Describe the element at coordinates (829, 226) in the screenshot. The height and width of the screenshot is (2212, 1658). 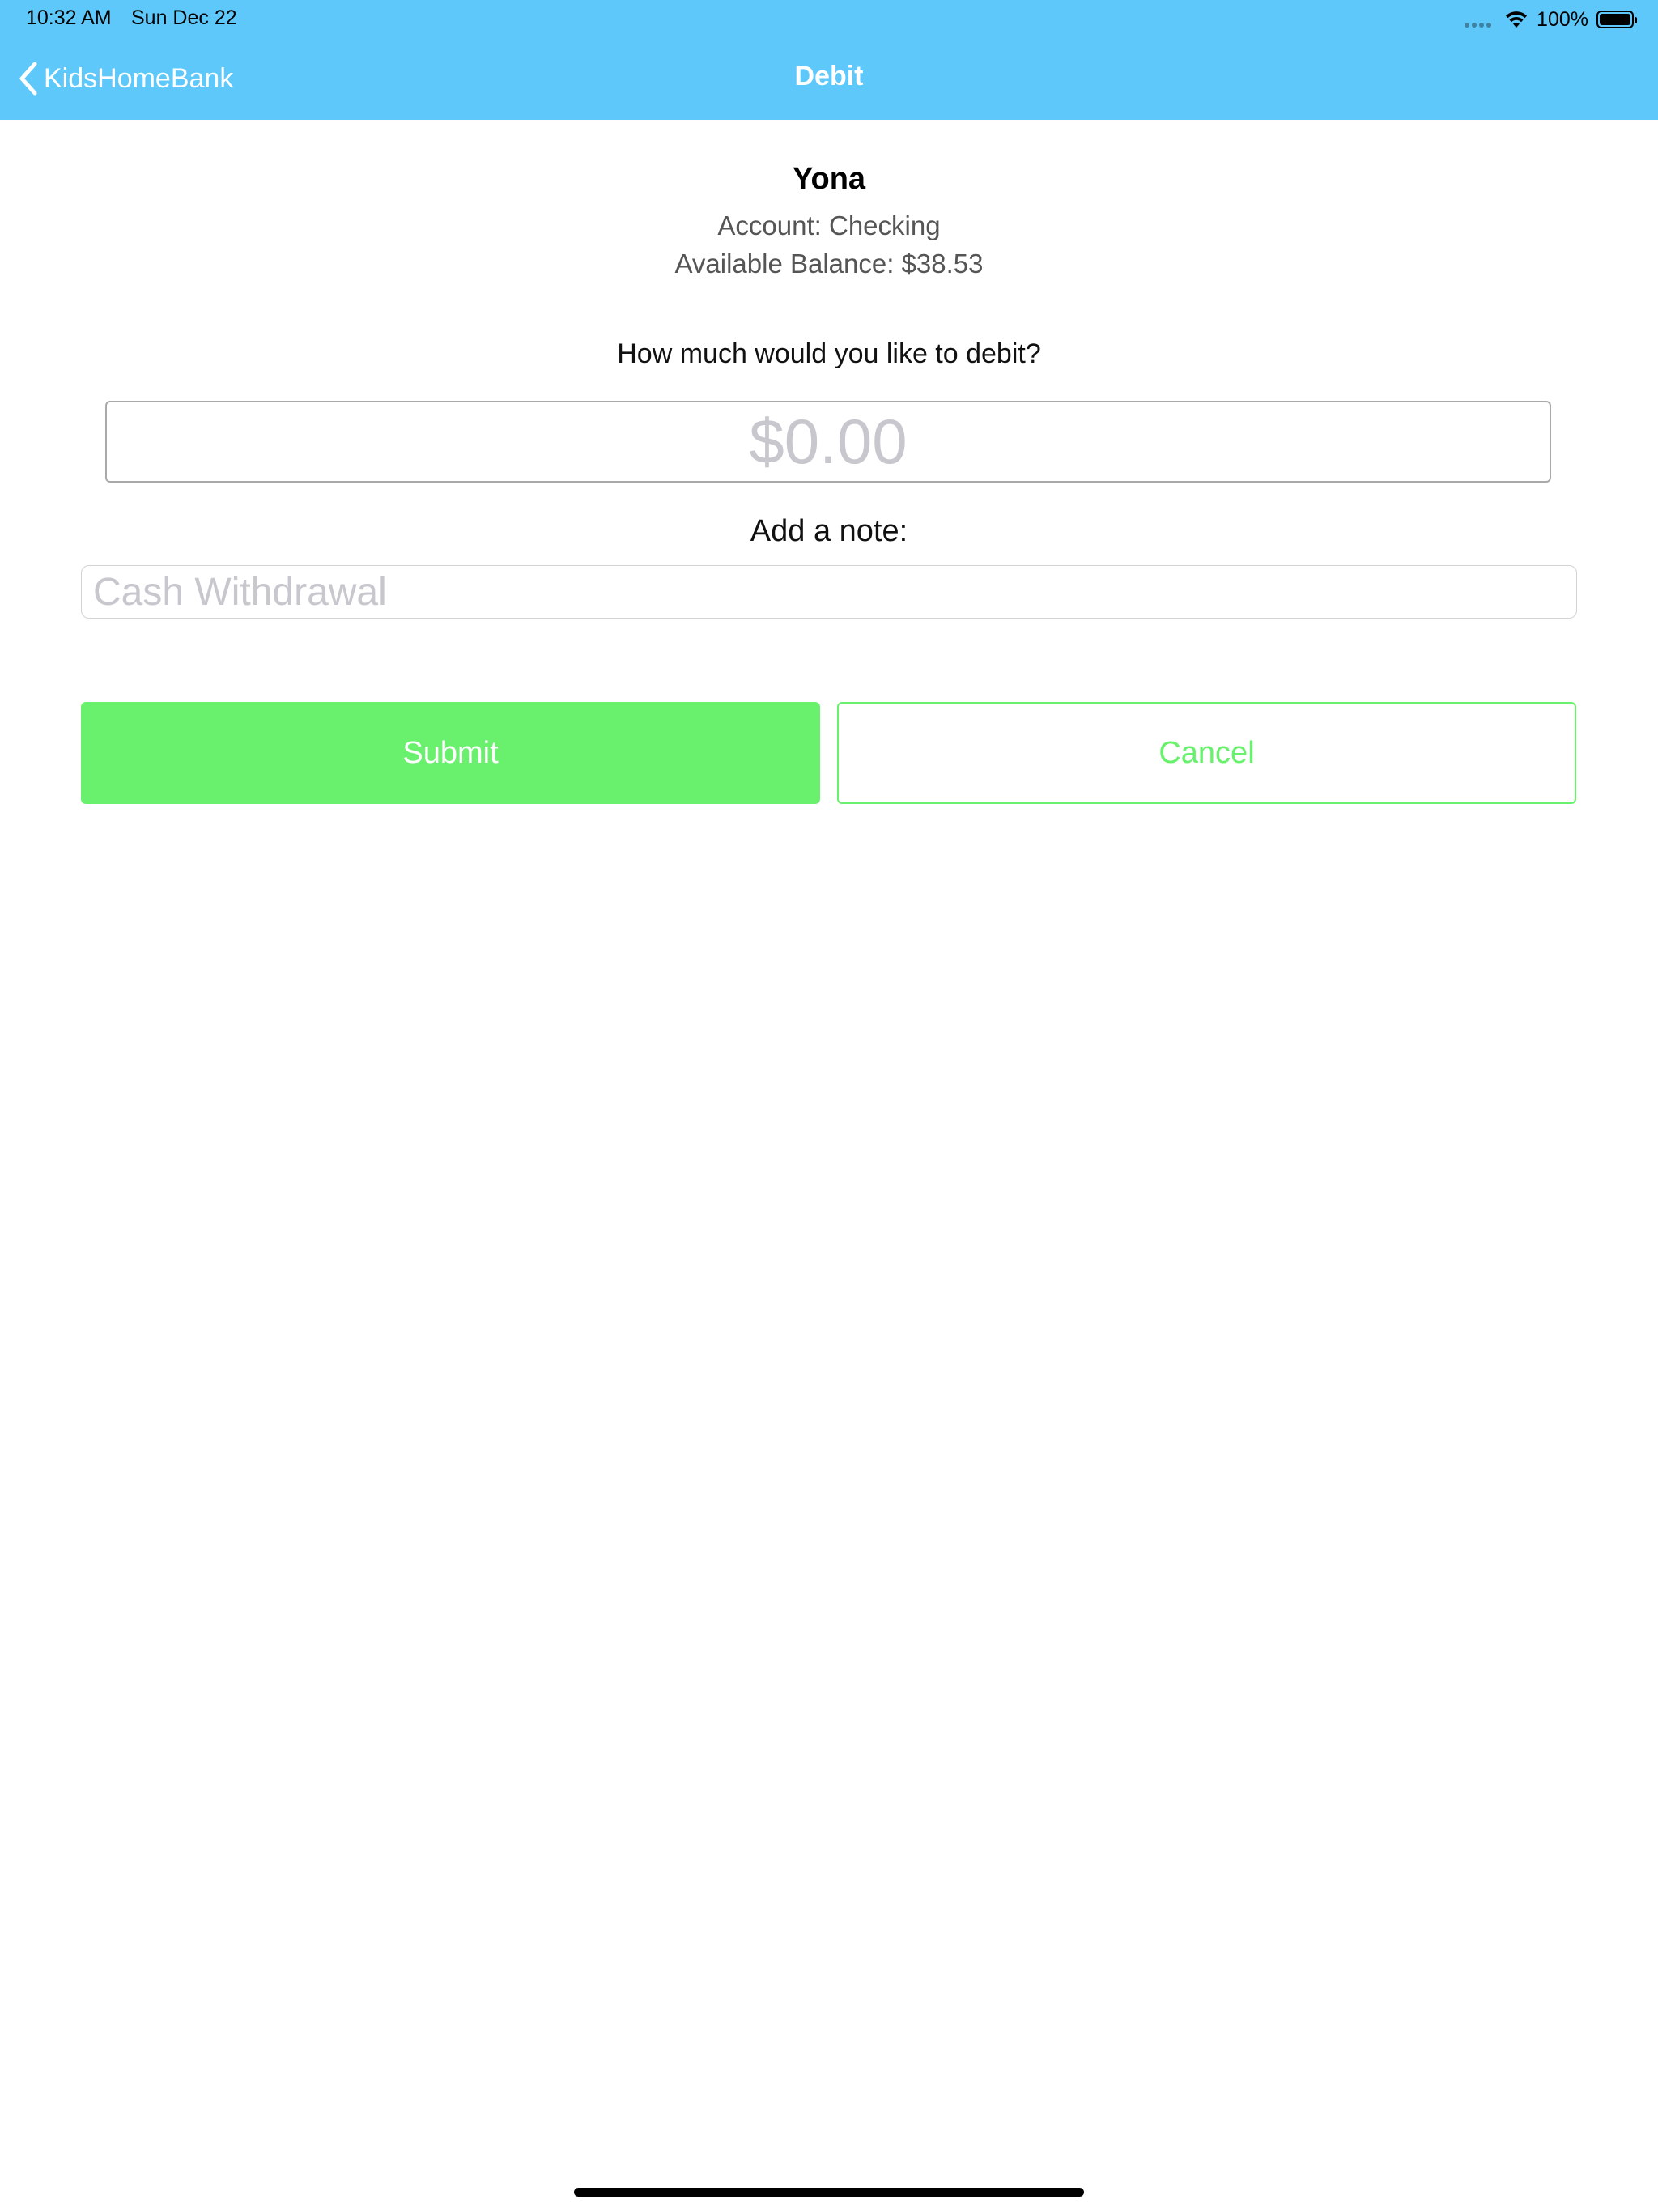
I see `account-type: Account: Checking` at that location.